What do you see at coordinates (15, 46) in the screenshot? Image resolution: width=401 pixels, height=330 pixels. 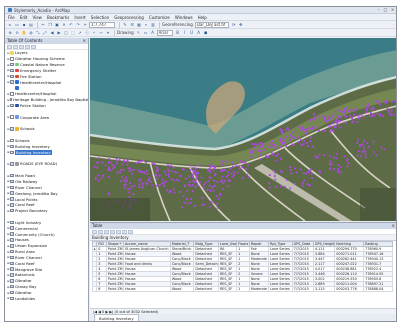 I see `list-by-source-icon` at bounding box center [15, 46].